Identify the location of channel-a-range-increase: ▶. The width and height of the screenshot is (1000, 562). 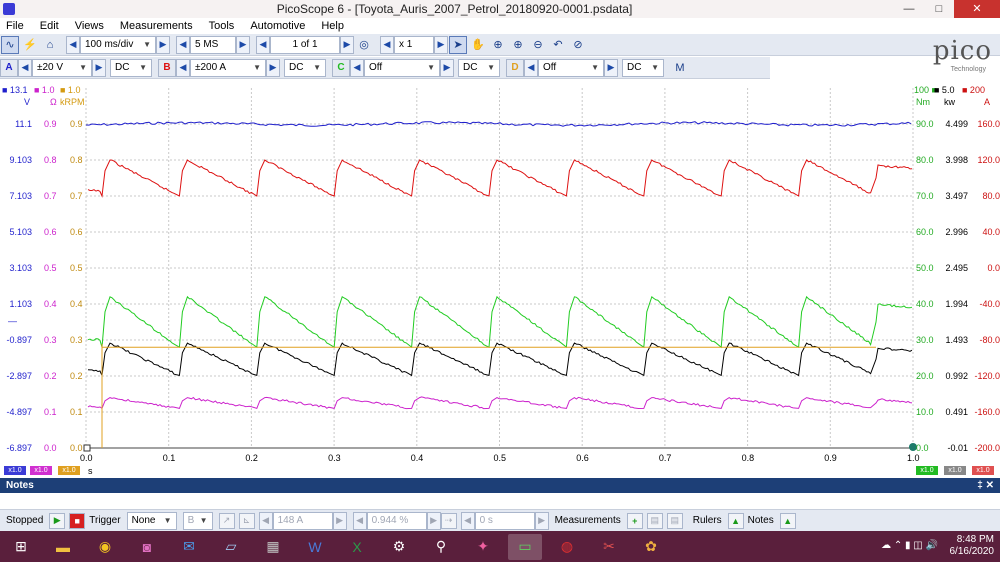
(99, 67).